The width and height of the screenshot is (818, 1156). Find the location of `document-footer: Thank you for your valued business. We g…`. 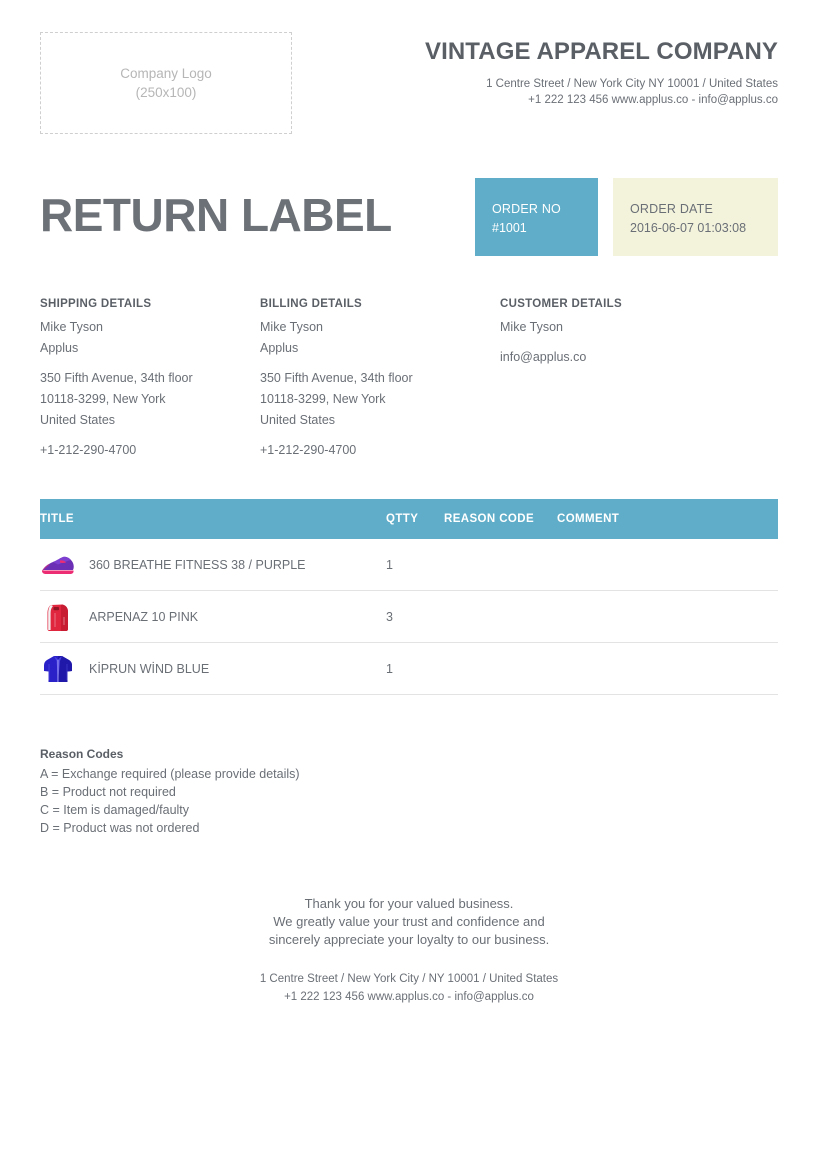

document-footer: Thank you for your valued business. We g… is located at coordinates (409, 950).